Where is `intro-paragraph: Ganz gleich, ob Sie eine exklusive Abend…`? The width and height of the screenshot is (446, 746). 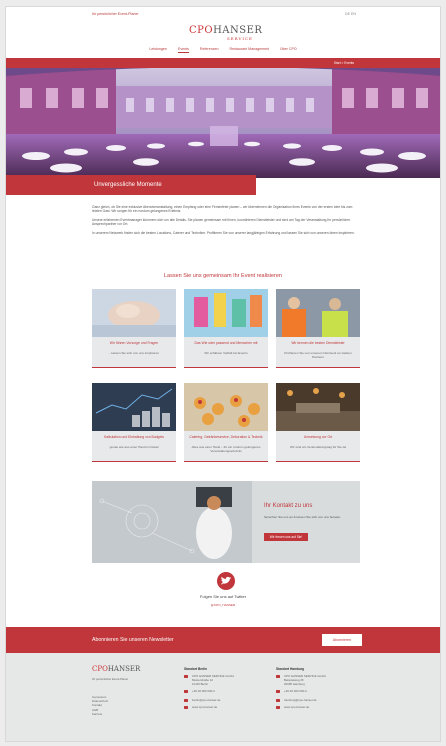 intro-paragraph: Ganz gleich, ob Sie eine exklusive Abend… is located at coordinates (222, 209).